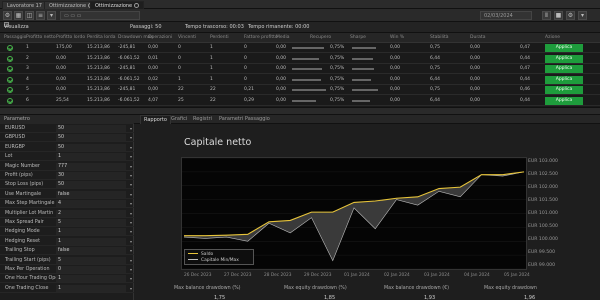 This screenshot has height=300, width=600. I want to click on parameter-row: Trailing Start (pips) 5 ▾, so click(67, 260).